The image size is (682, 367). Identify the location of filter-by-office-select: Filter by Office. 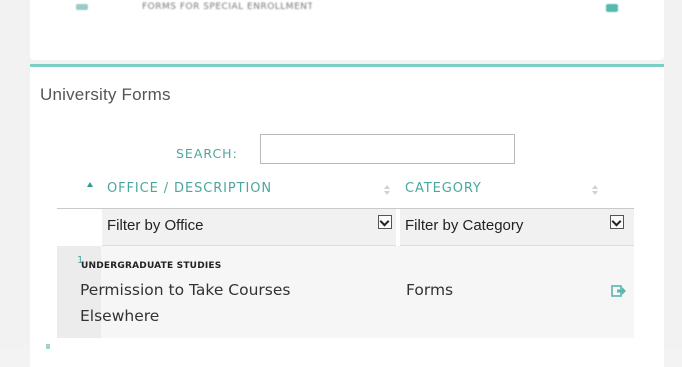
(249, 227).